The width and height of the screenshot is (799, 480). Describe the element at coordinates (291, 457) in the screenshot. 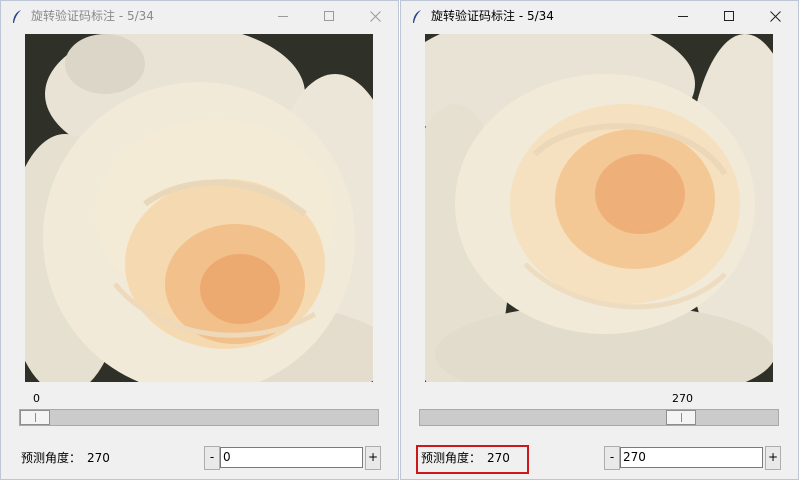

I see `angle-input: 0` at that location.